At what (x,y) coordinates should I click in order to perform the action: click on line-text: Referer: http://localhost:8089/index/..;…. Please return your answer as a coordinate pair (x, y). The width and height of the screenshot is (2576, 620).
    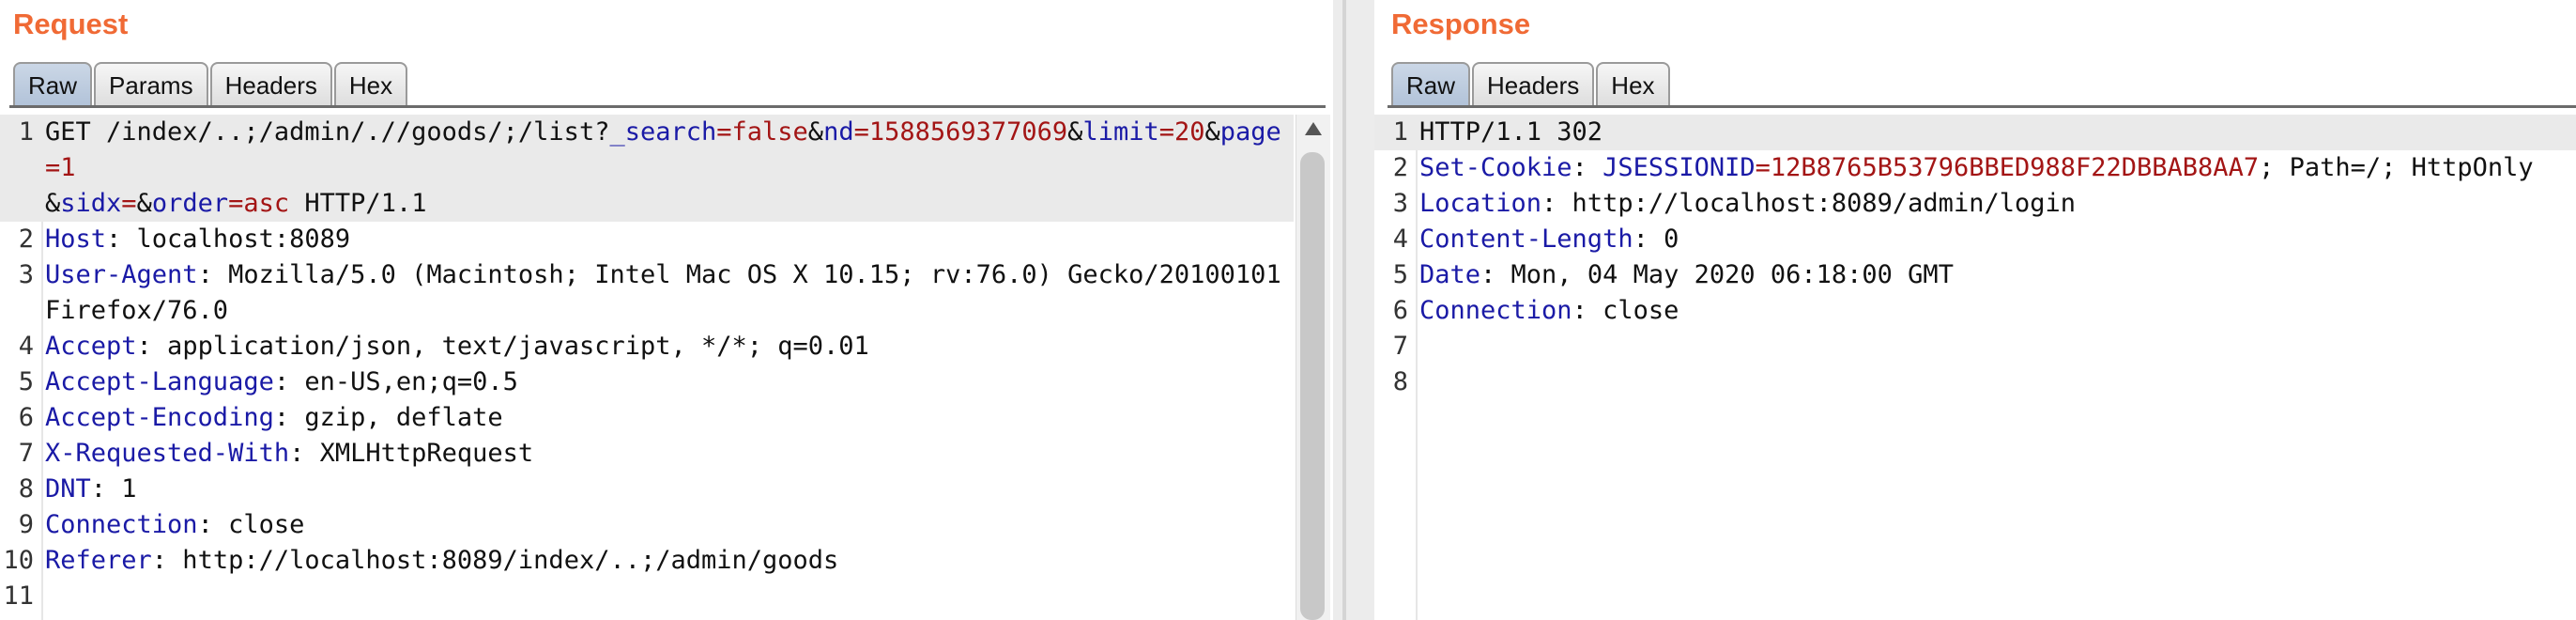
    Looking at the image, I should click on (669, 561).